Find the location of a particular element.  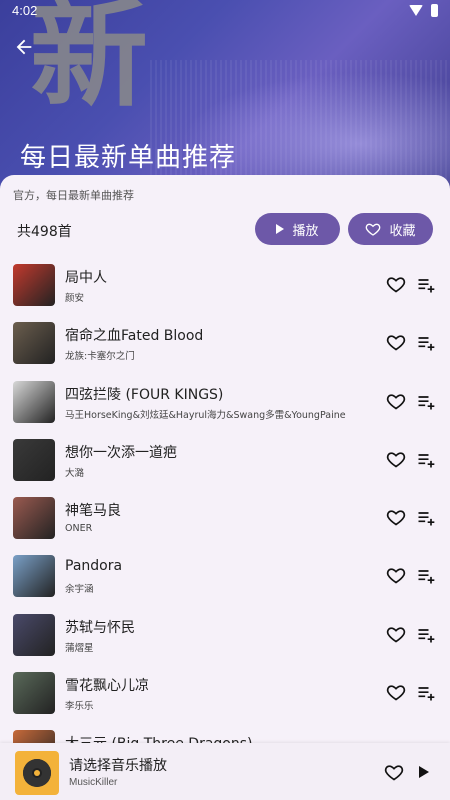

song-row: 神笔马良 ONER is located at coordinates (225, 520).